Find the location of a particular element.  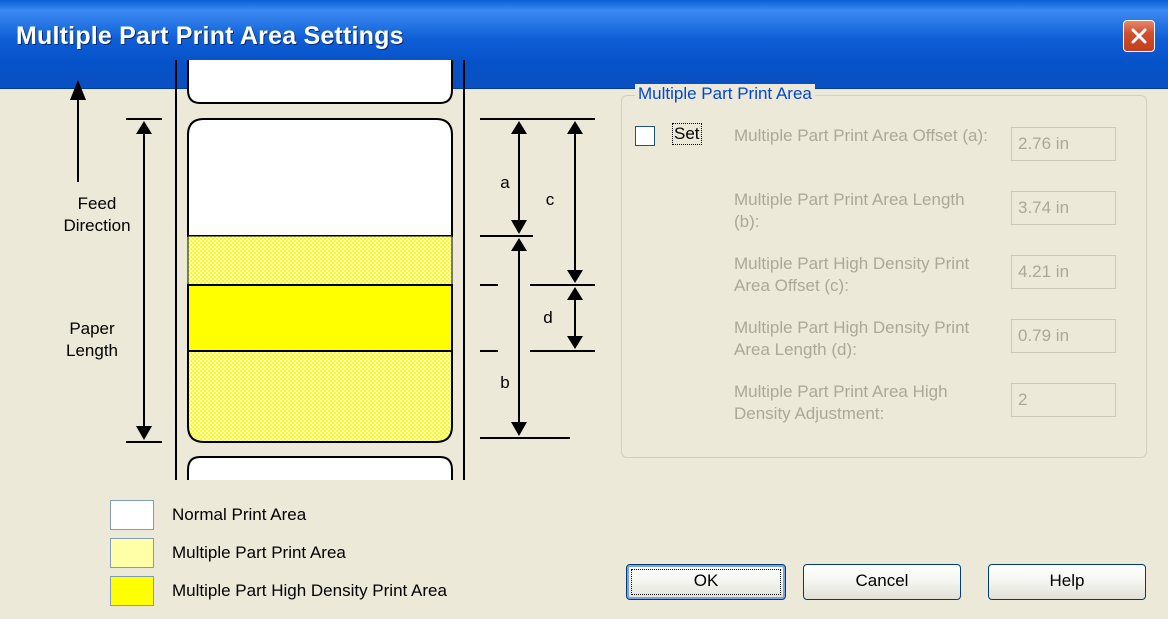

cancel-button-label: Cancel is located at coordinates (882, 580).